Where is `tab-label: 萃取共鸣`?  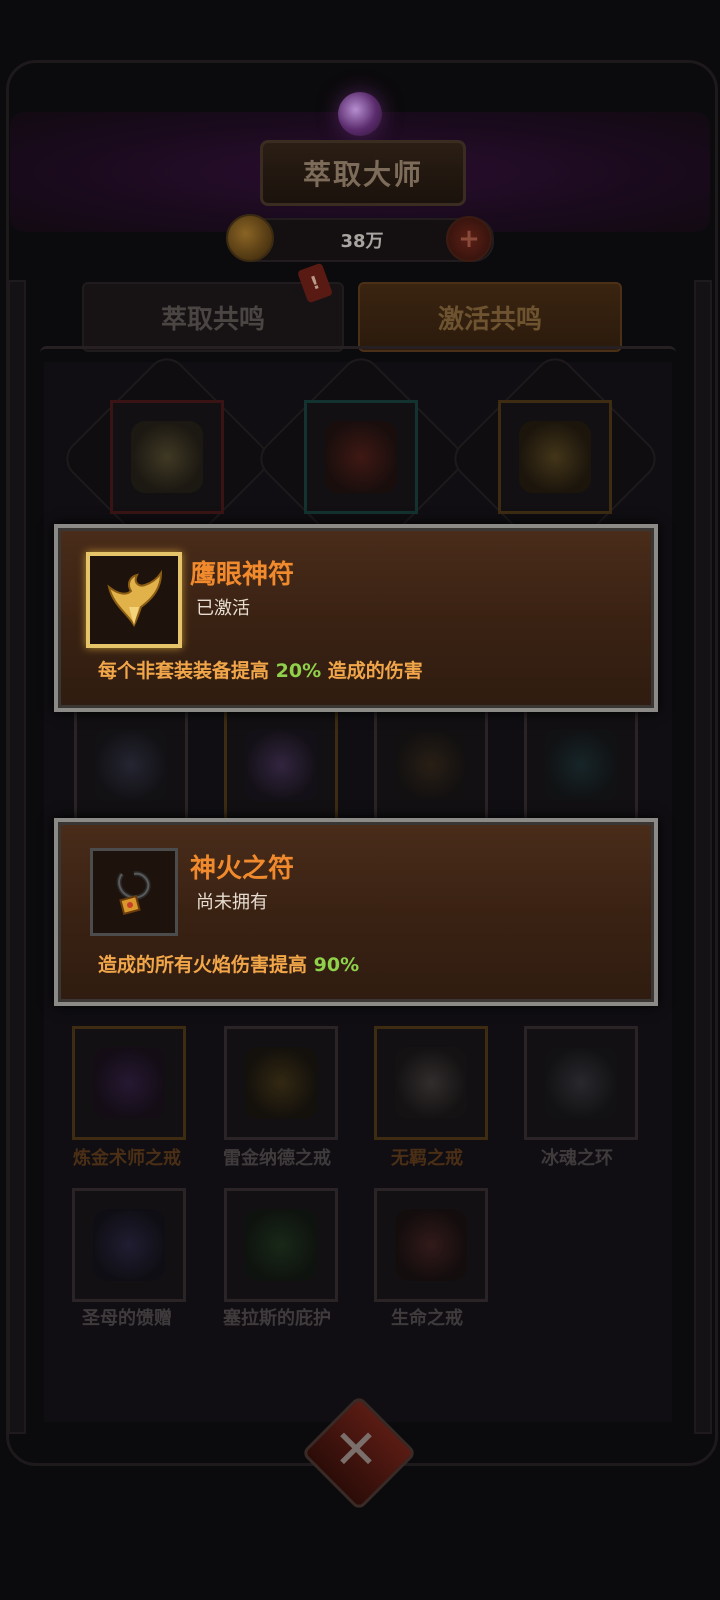 tab-label: 萃取共鸣 is located at coordinates (212, 319).